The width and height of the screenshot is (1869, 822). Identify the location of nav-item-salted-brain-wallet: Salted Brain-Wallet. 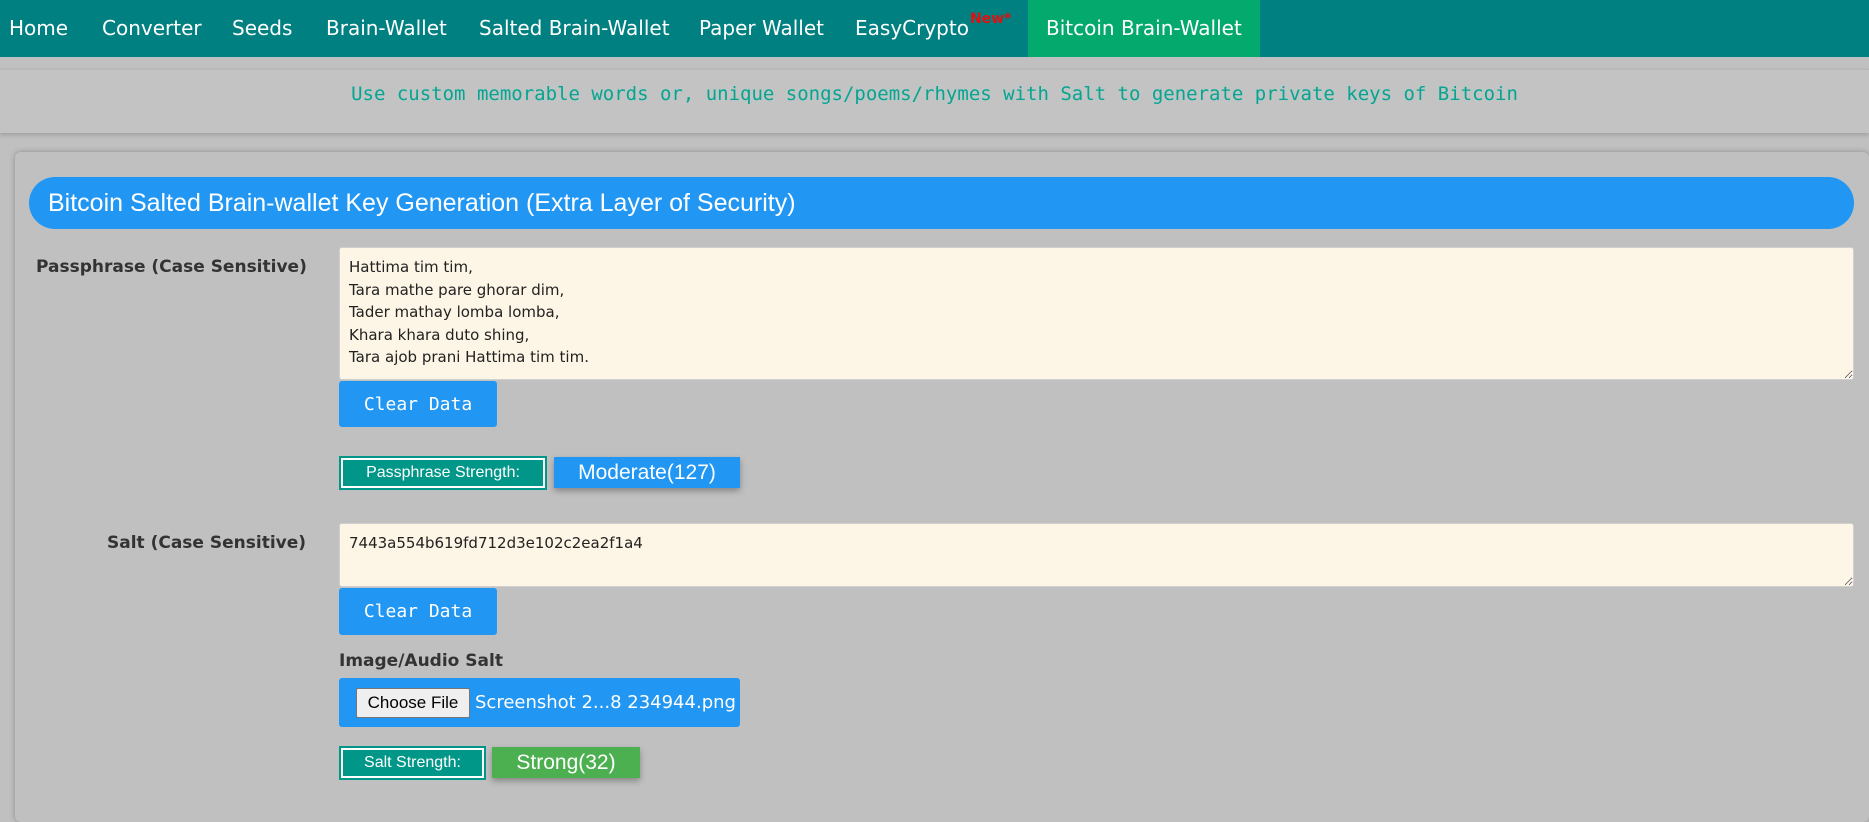
(574, 28).